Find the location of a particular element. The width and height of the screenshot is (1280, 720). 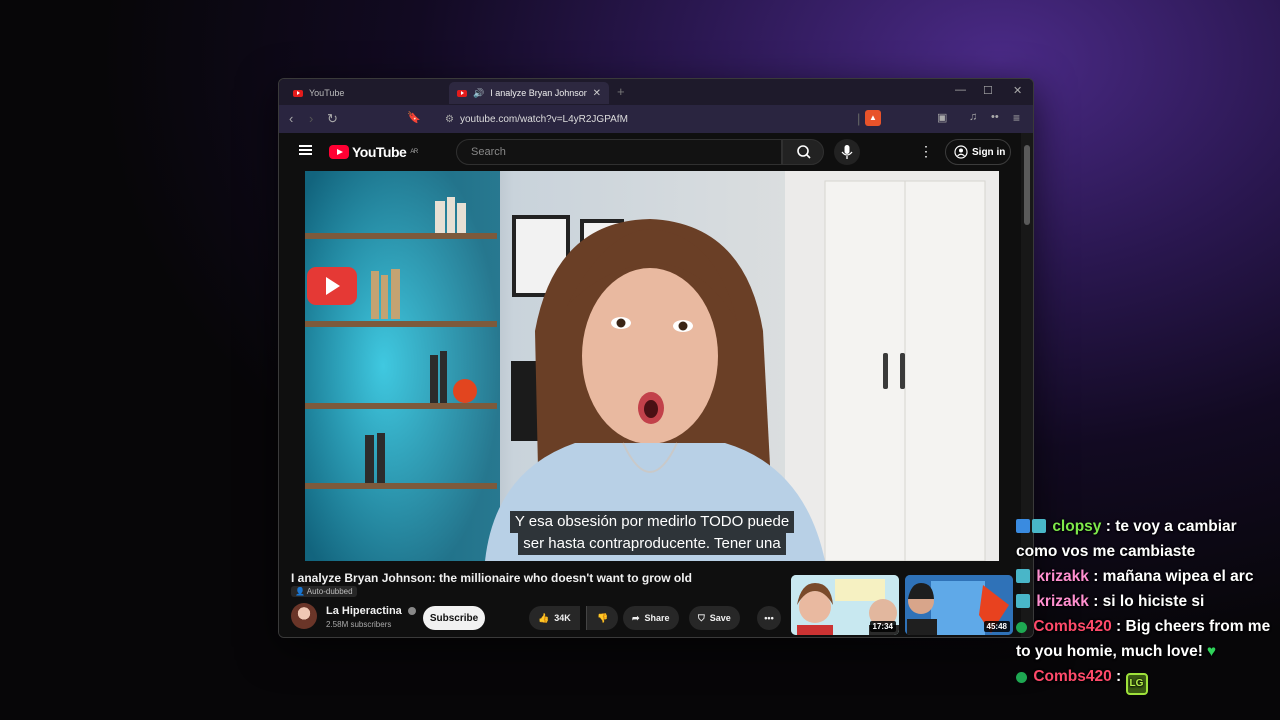

save-label: Save is located at coordinates (720, 618).